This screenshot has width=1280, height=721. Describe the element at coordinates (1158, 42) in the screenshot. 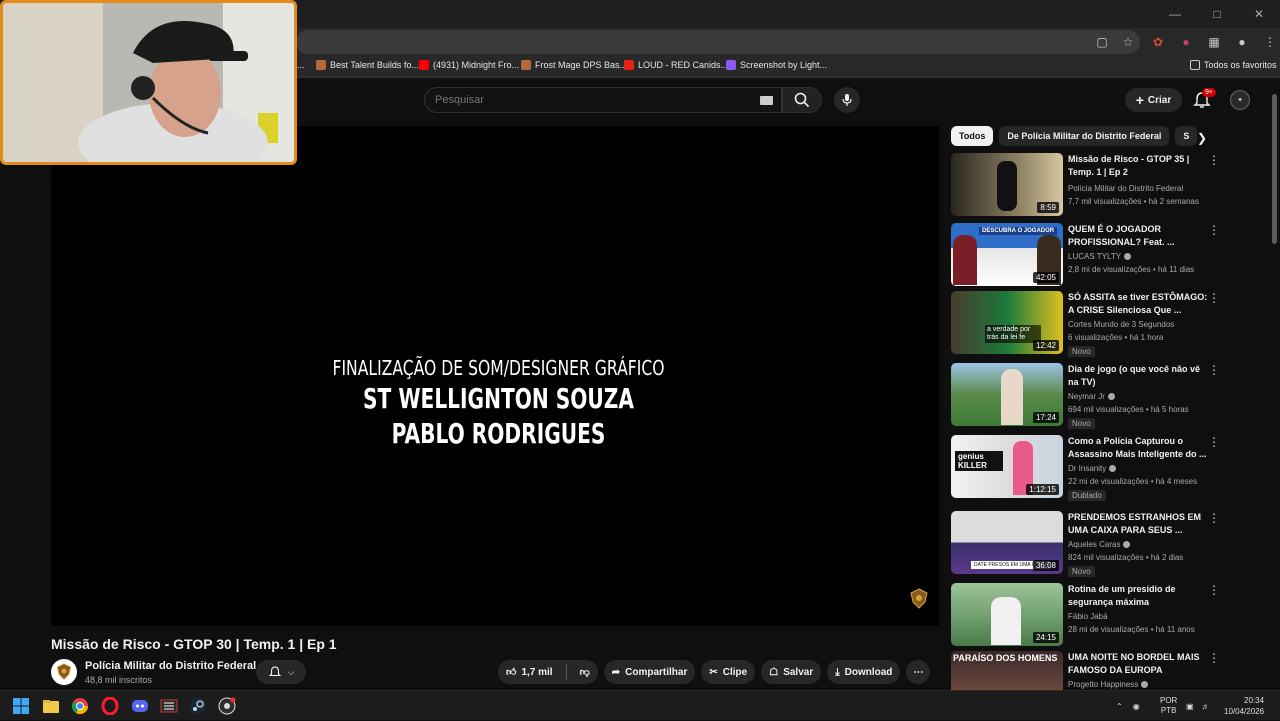

I see `maple-leaf-extension-icon: ✿` at that location.